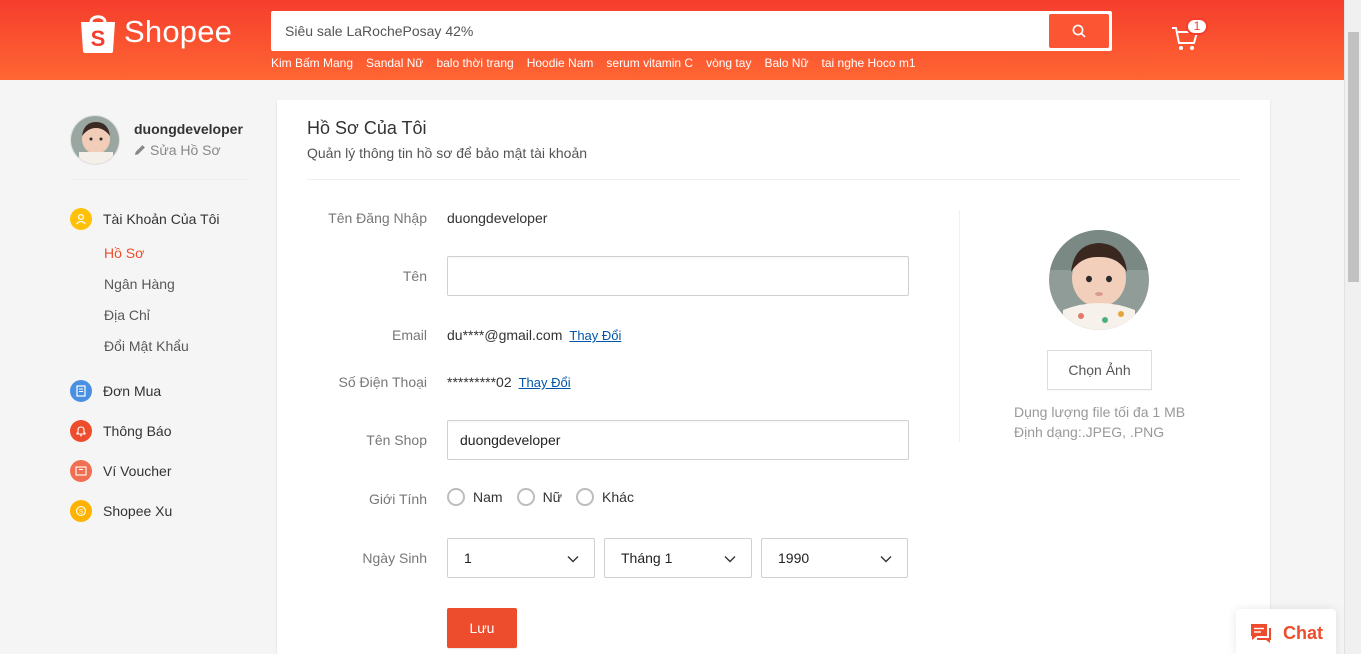 This screenshot has height=654, width=1361. Describe the element at coordinates (1089, 432) in the screenshot. I see `file-format-note: Định dạng:.JPEG, .PNG` at that location.